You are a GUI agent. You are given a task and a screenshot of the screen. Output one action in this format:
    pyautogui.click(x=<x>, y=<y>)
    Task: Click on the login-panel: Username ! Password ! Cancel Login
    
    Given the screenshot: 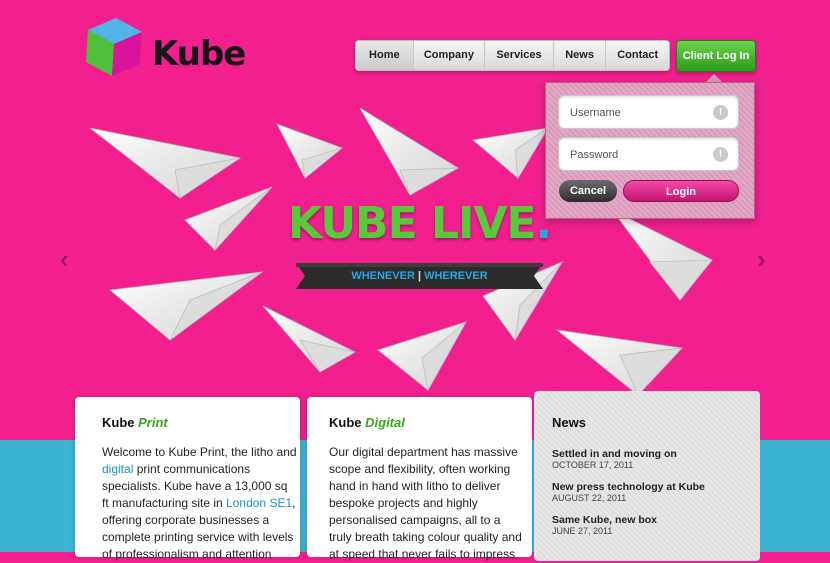 What is the action you would take?
    pyautogui.click(x=650, y=150)
    